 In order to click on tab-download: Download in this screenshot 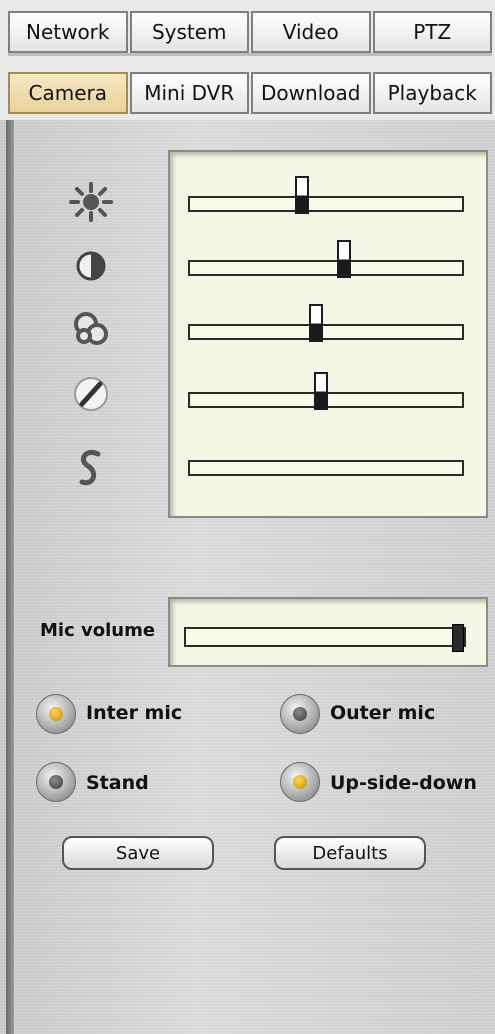, I will do `click(311, 93)`.